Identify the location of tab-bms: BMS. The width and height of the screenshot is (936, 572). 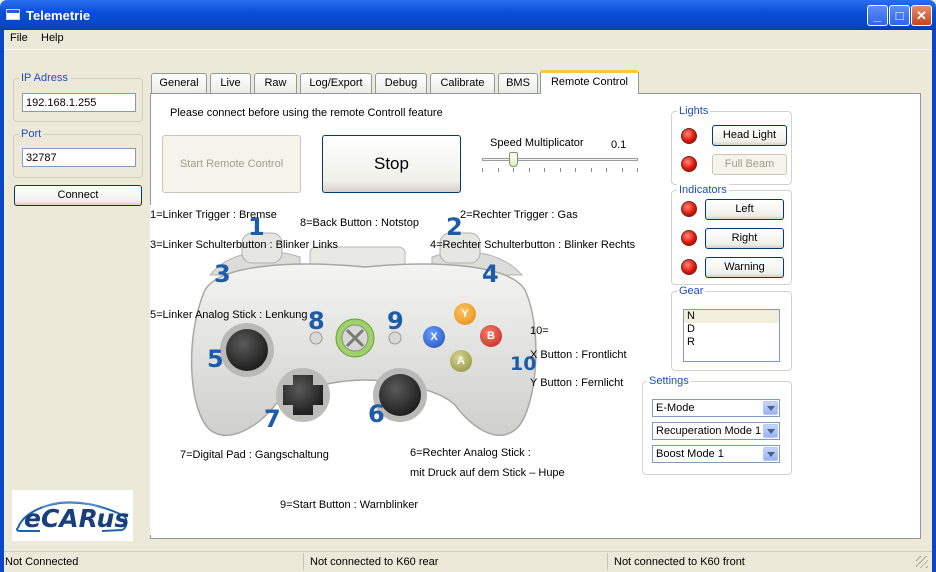
(518, 83).